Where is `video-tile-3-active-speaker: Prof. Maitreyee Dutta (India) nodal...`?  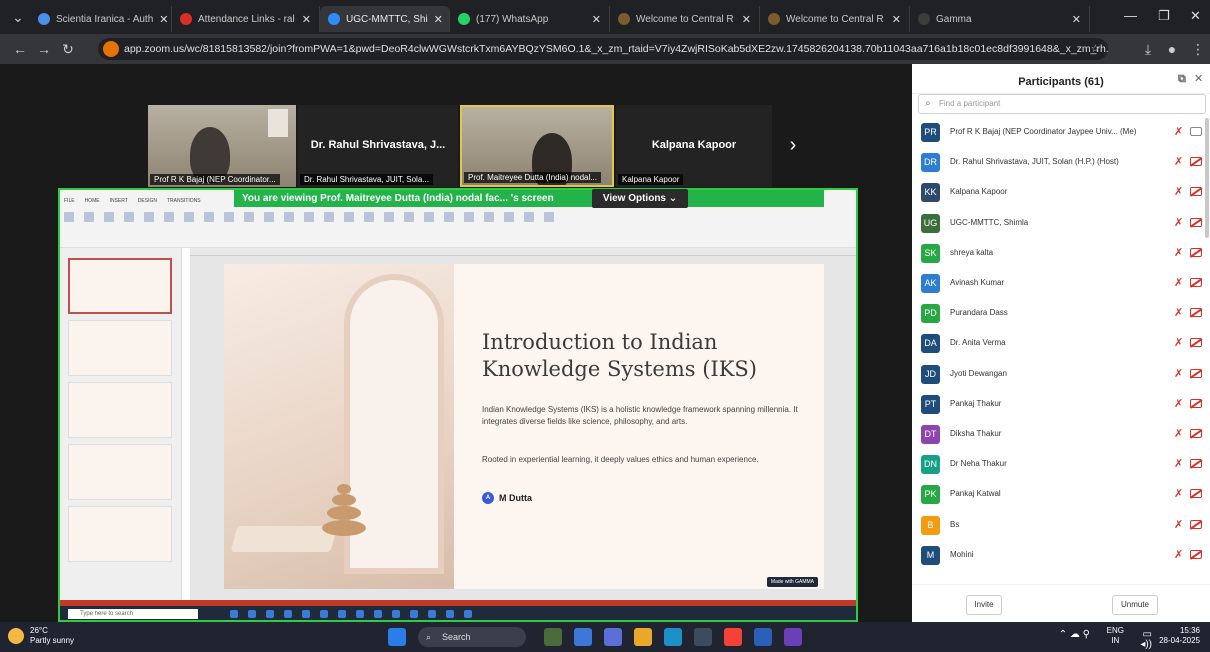
video-tile-3-active-speaker: Prof. Maitreyee Dutta (India) nodal... is located at coordinates (537, 146).